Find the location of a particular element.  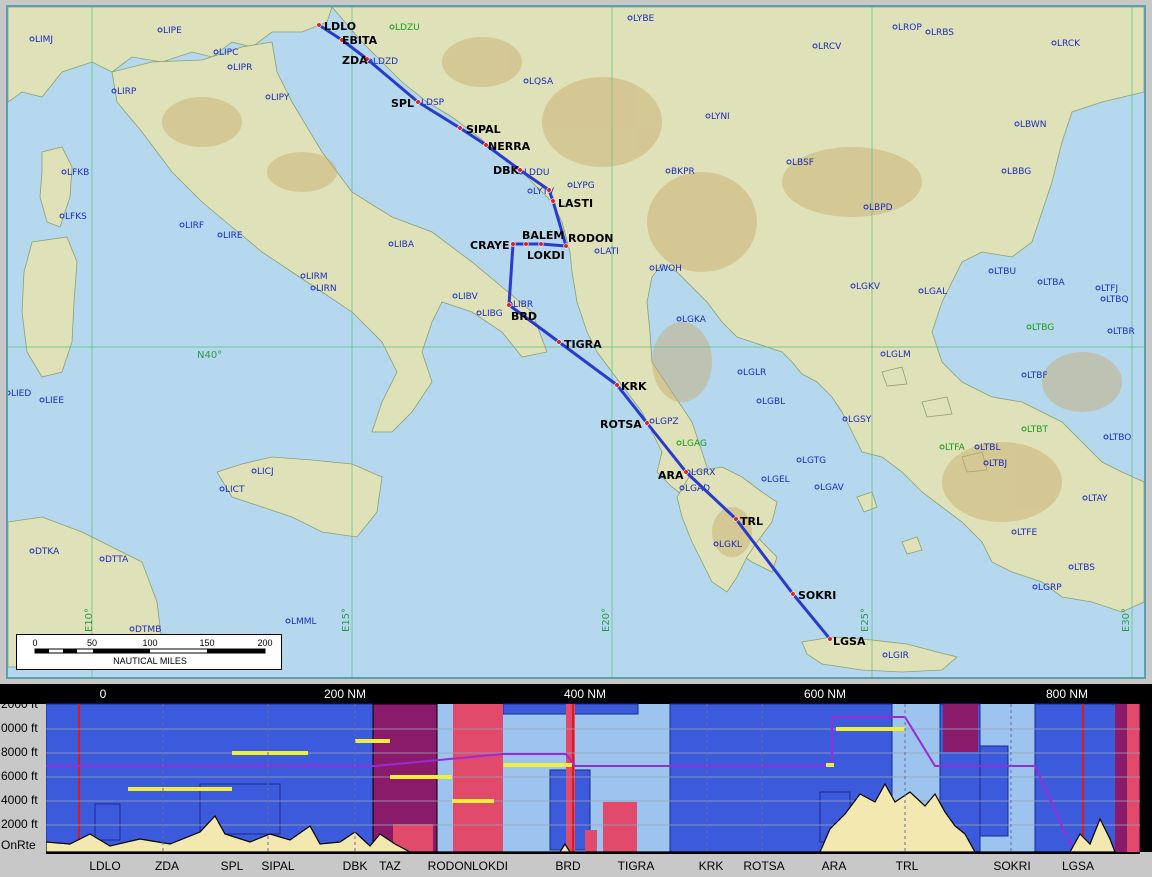

waypoint-label-balem: BALEM is located at coordinates (543, 235).